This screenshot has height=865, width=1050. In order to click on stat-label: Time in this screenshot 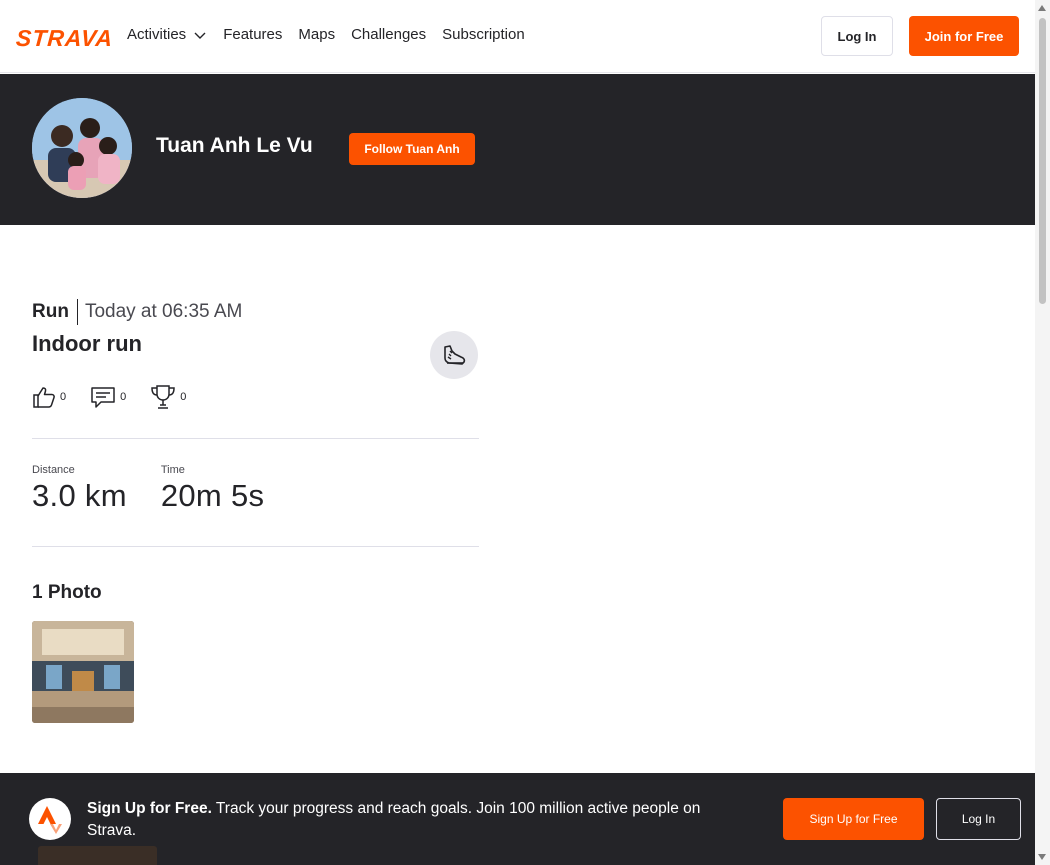, I will do `click(172, 470)`.